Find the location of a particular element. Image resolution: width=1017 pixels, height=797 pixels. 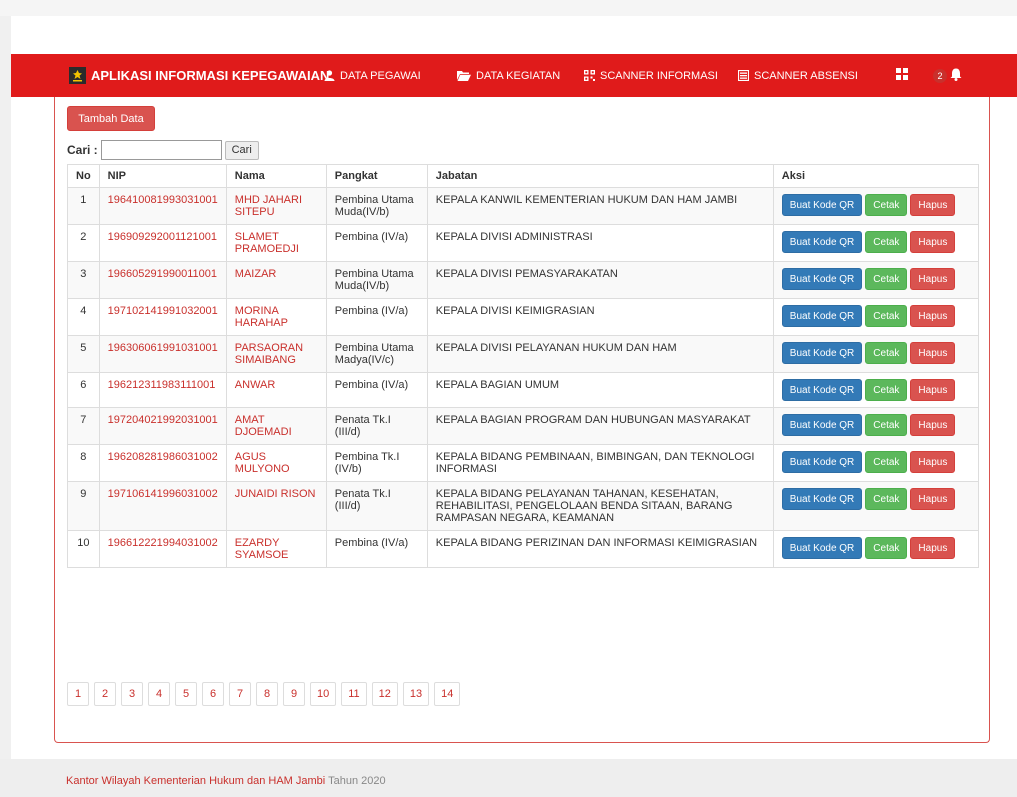

page-link: 4 is located at coordinates (159, 694).